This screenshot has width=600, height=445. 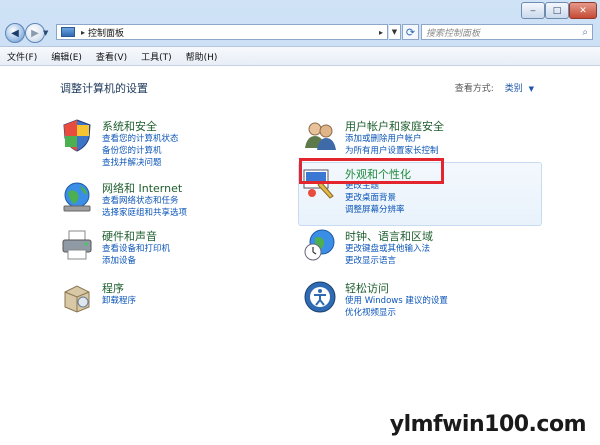 I want to click on link-network-status: 查看网络状态和任务, so click(x=144, y=201).